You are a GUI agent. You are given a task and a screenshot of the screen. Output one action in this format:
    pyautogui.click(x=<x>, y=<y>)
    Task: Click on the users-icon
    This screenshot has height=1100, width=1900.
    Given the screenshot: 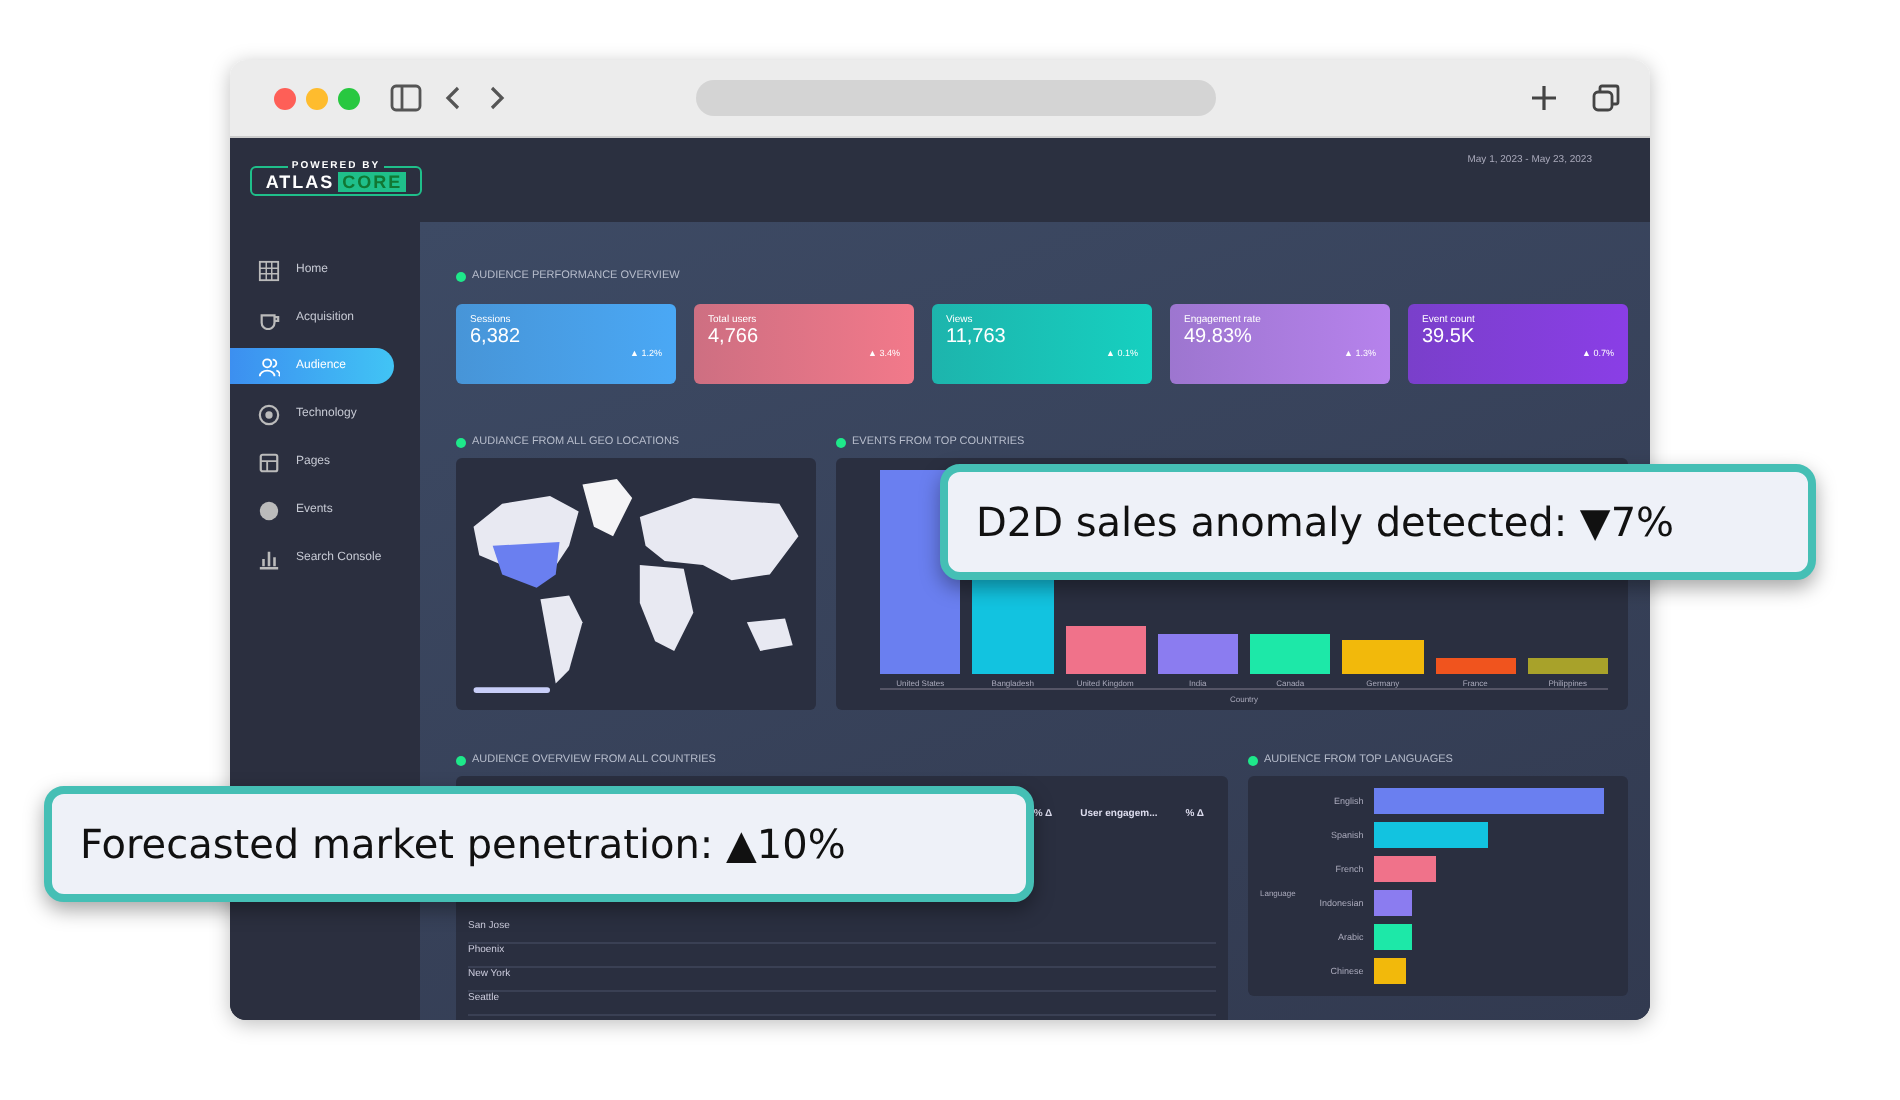 What is the action you would take?
    pyautogui.click(x=269, y=366)
    